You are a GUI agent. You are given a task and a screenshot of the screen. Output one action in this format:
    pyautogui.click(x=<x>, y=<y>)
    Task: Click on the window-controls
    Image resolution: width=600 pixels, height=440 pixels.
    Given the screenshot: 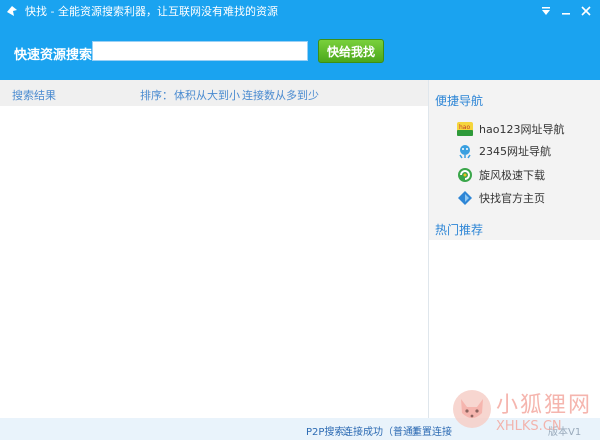 What is the action you would take?
    pyautogui.click(x=566, y=11)
    